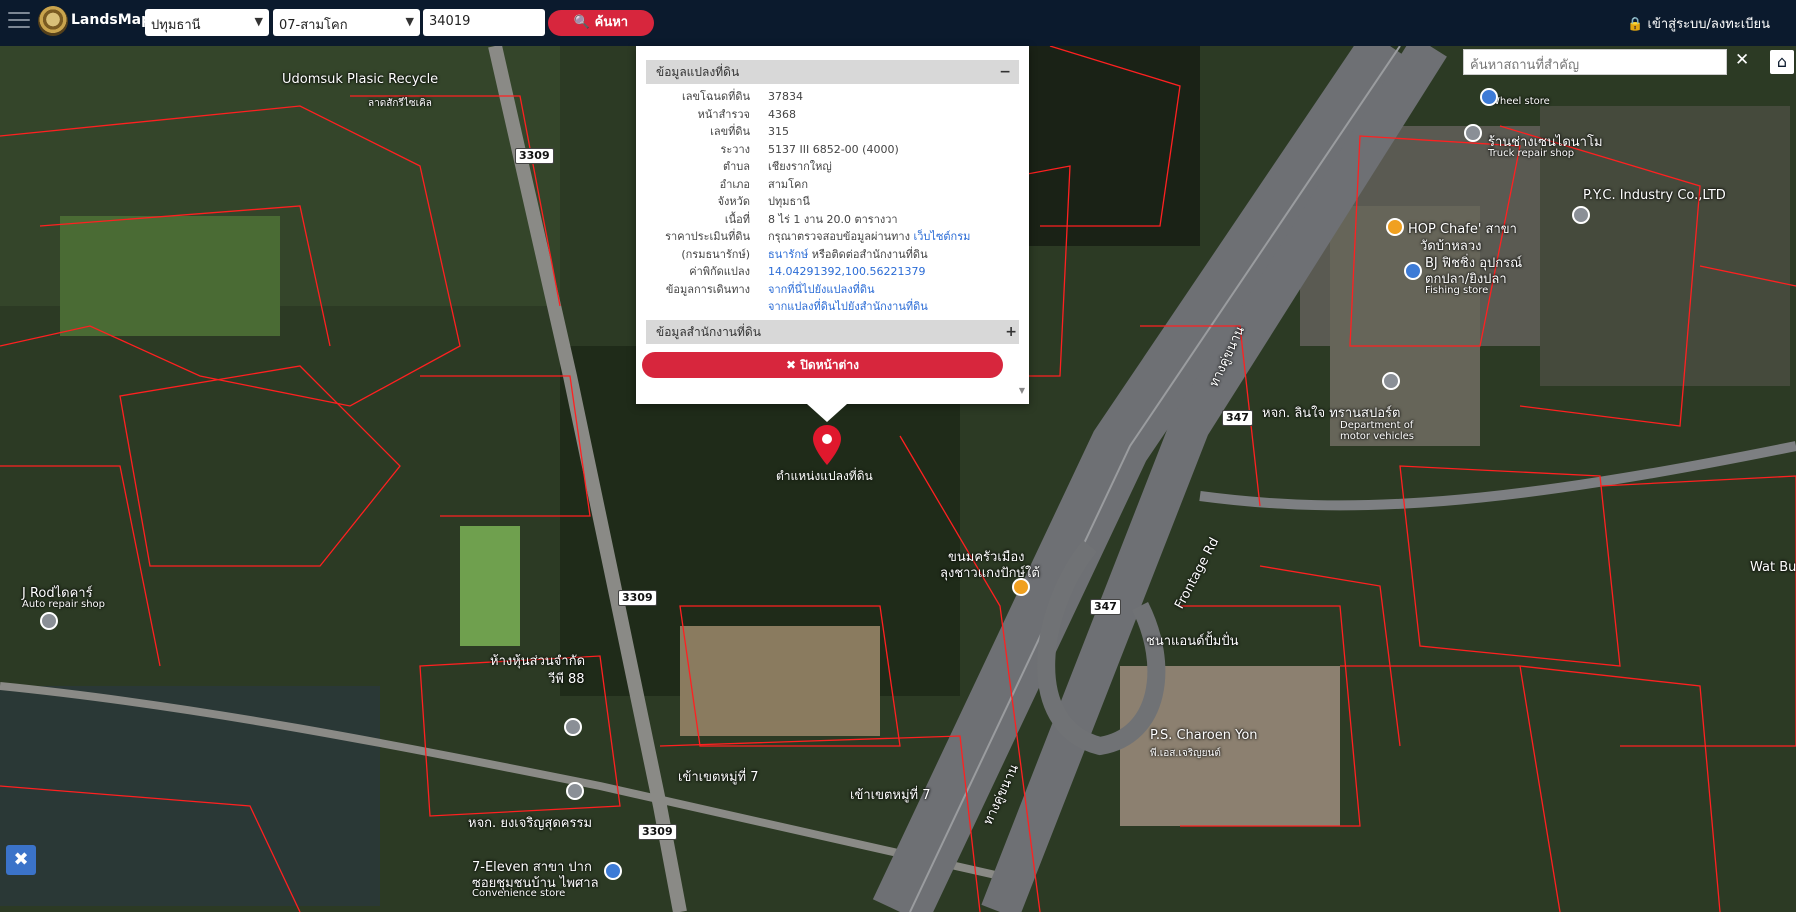 The image size is (1796, 912). Describe the element at coordinates (1782, 62) in the screenshot. I see `home-icon: ⌂` at that location.